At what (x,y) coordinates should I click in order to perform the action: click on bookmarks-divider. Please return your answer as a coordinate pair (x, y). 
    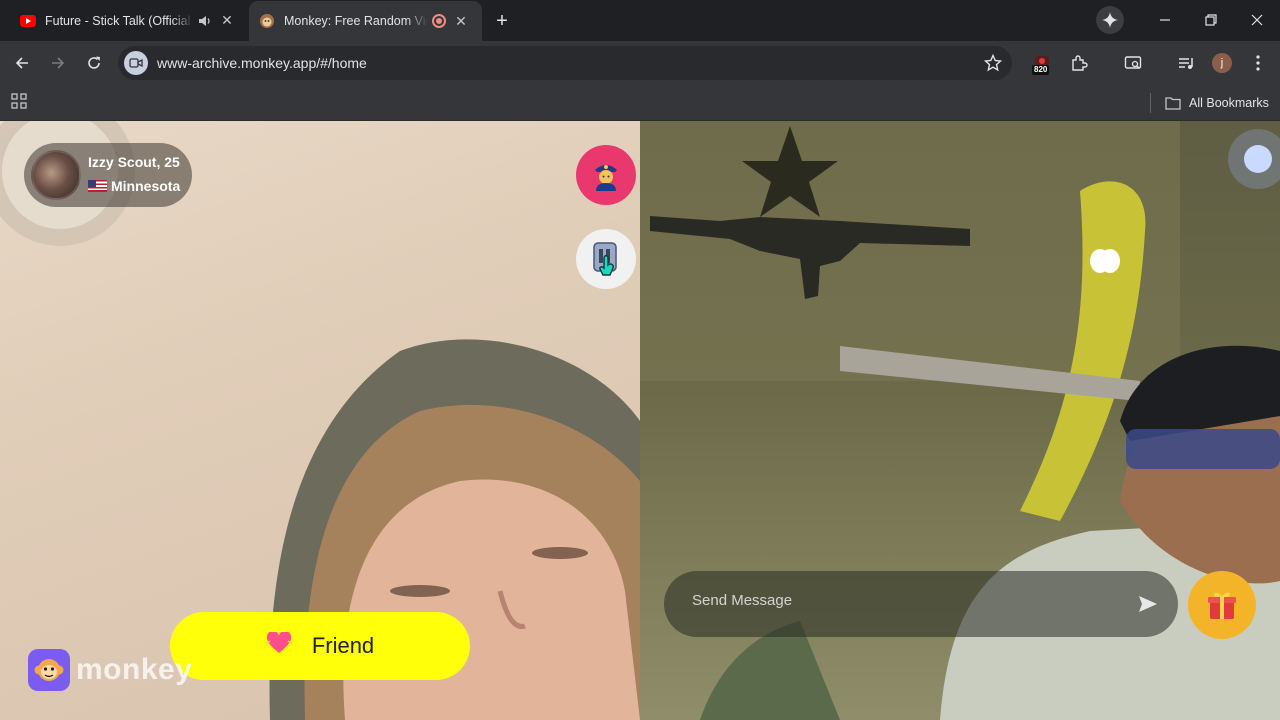
    Looking at the image, I should click on (1150, 103).